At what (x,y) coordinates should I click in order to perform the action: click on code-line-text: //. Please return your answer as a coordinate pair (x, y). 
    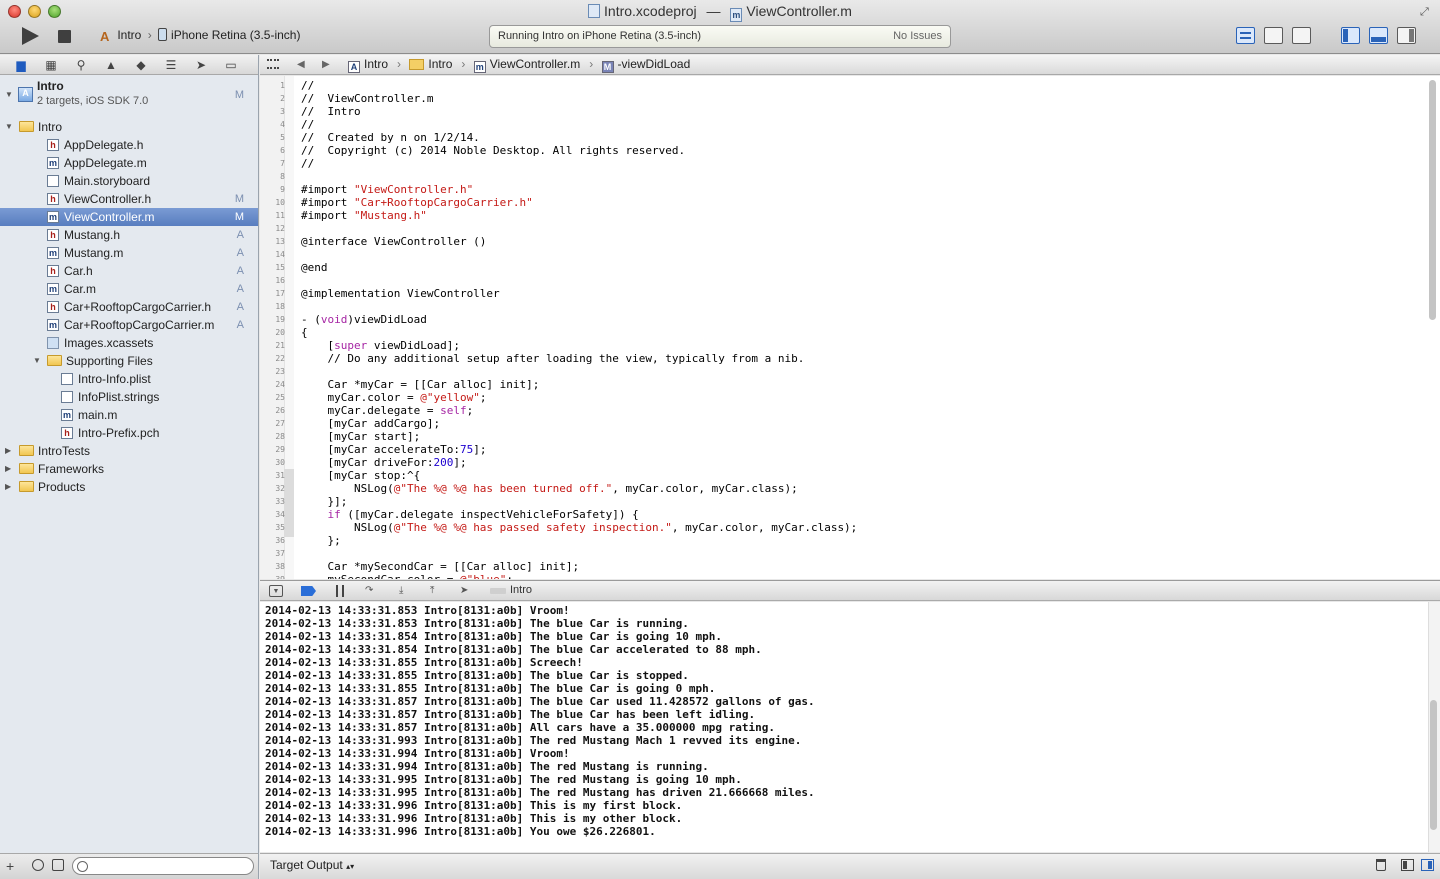
    Looking at the image, I should click on (308, 85).